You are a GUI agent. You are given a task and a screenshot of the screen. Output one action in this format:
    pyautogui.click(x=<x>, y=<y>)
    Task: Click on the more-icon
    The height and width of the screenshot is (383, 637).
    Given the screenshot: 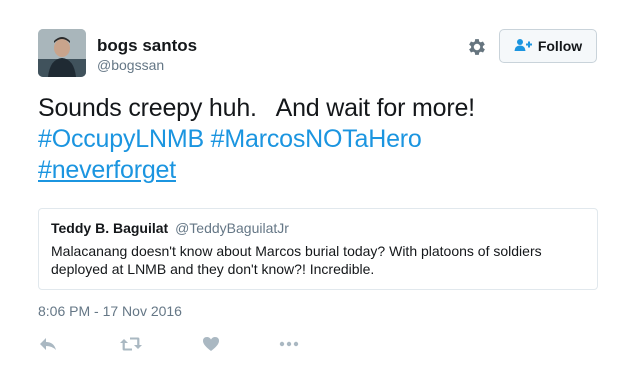 What is the action you would take?
    pyautogui.click(x=289, y=344)
    